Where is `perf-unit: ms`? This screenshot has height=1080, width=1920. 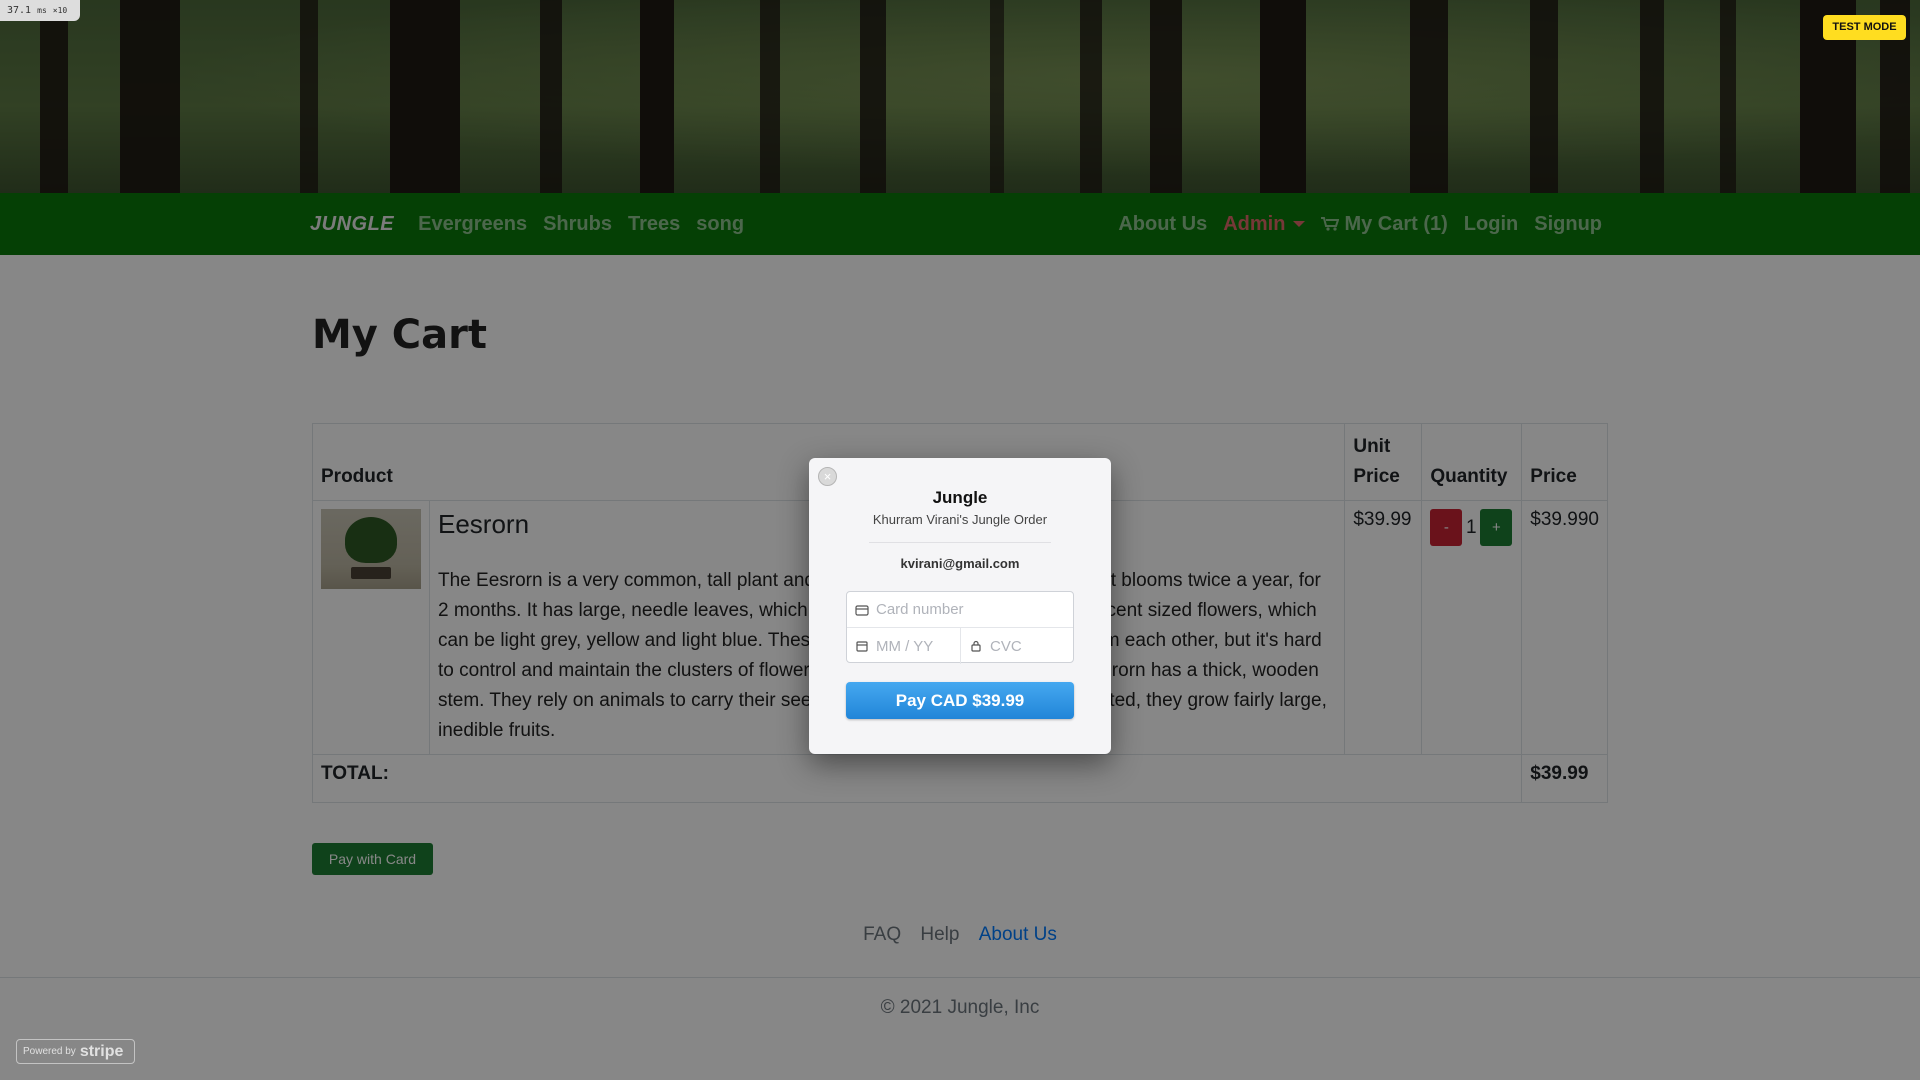 perf-unit: ms is located at coordinates (42, 10).